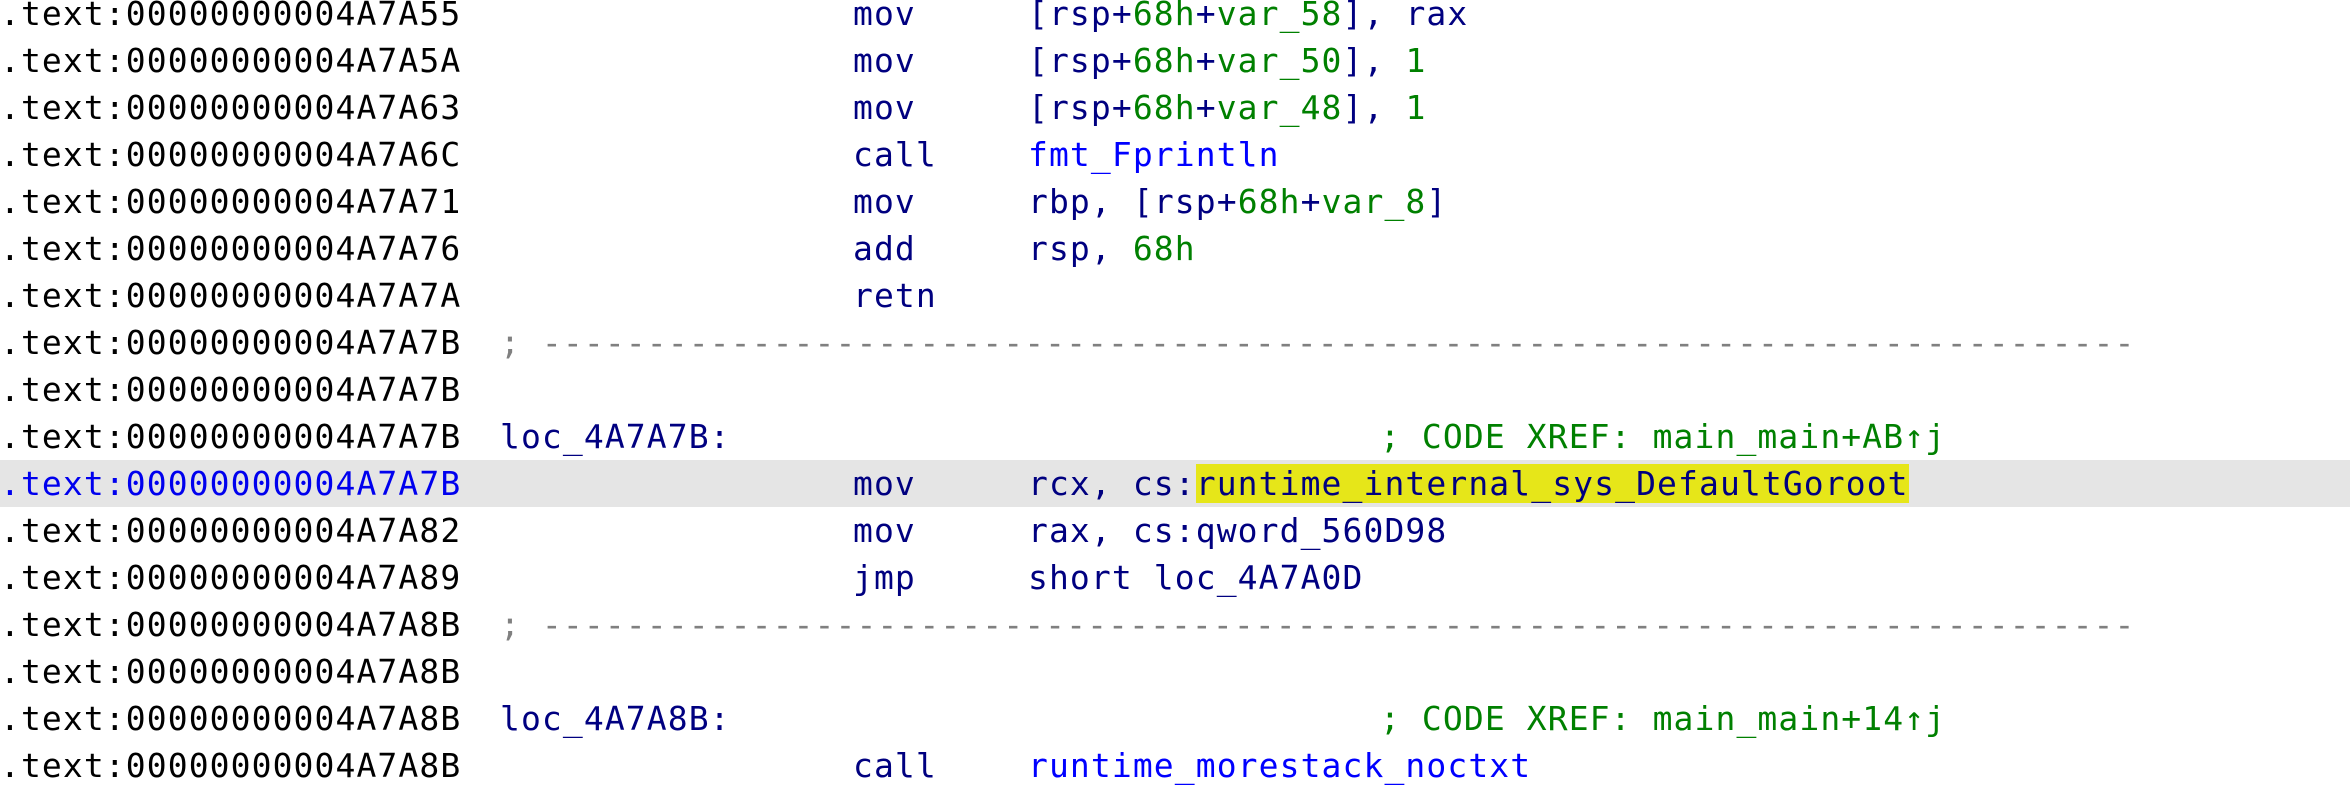 The width and height of the screenshot is (2350, 789). What do you see at coordinates (231, 107) in the screenshot?
I see `line-address: .text:00000000004A7A63` at bounding box center [231, 107].